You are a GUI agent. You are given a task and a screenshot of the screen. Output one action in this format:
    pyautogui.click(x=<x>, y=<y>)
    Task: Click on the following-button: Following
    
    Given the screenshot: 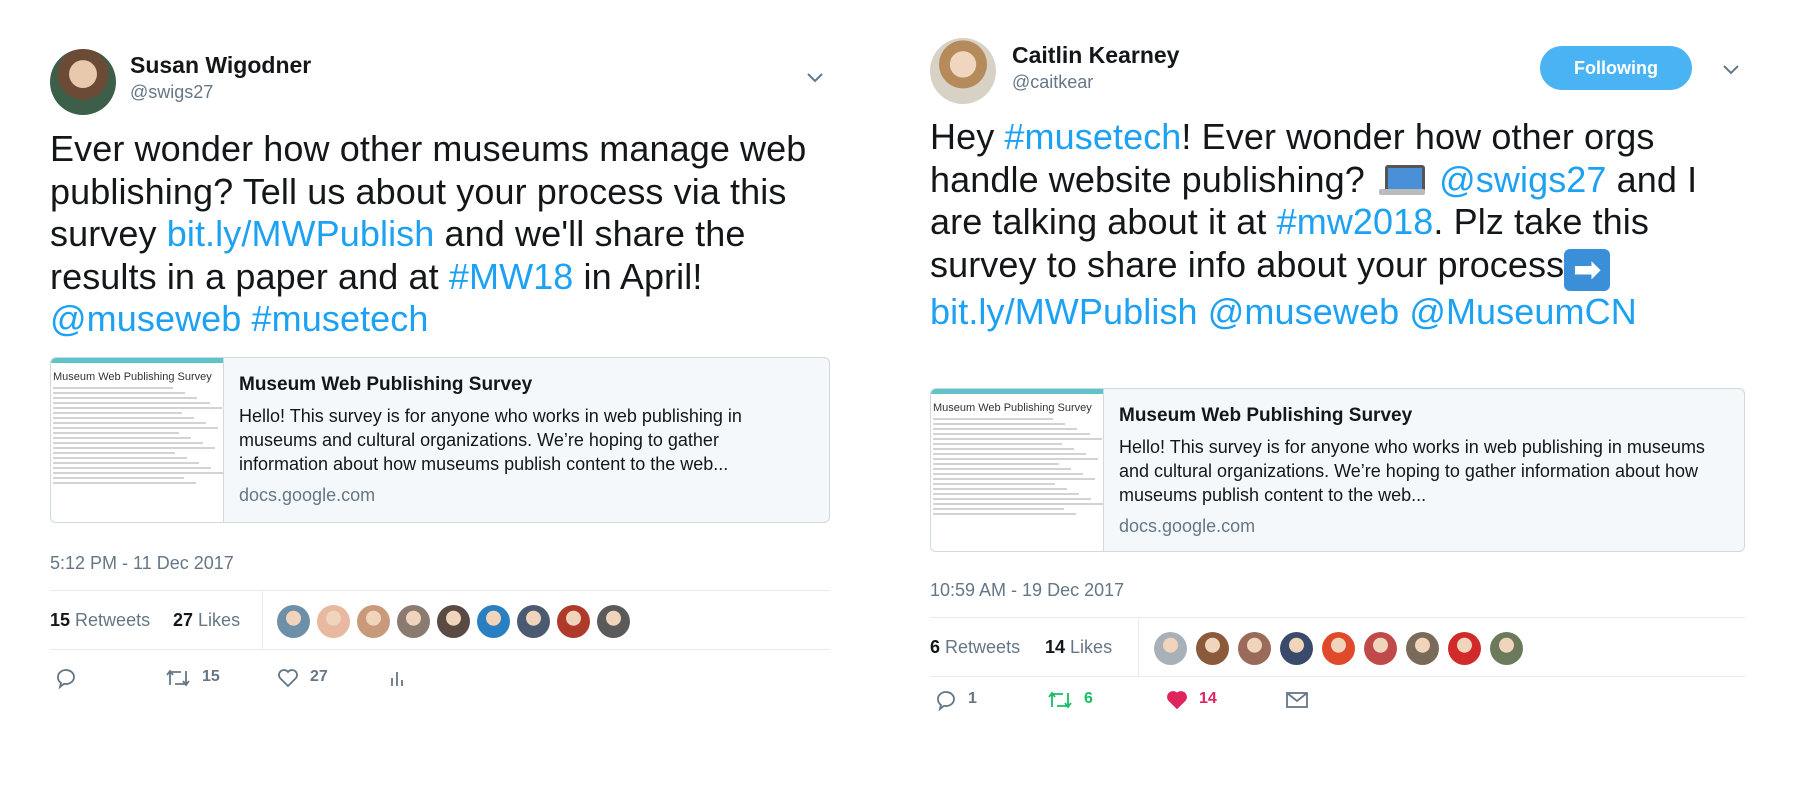 What is the action you would take?
    pyautogui.click(x=1616, y=68)
    